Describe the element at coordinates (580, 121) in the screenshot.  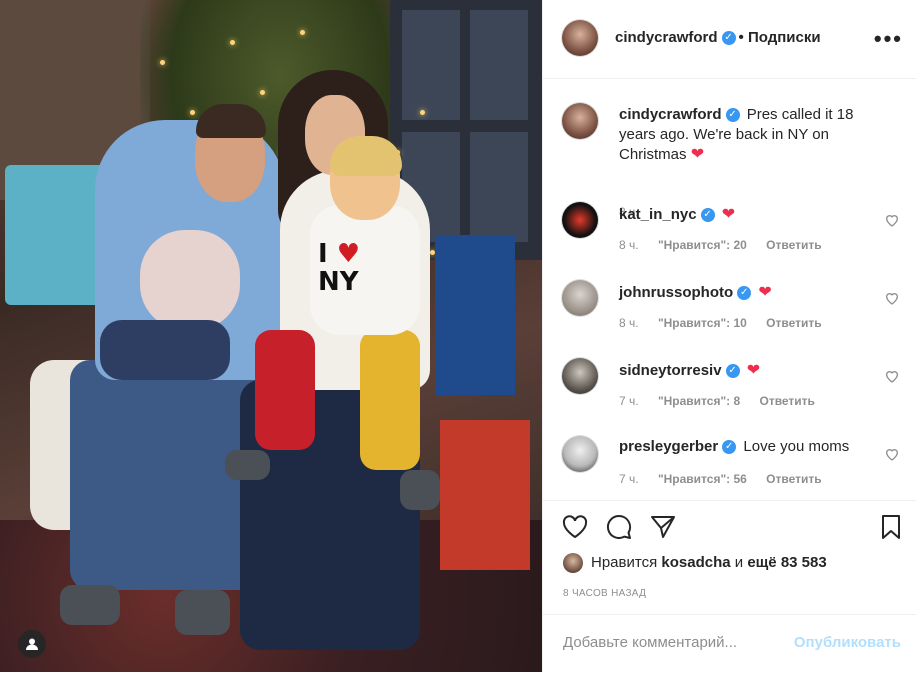
I see `caption-avatar` at that location.